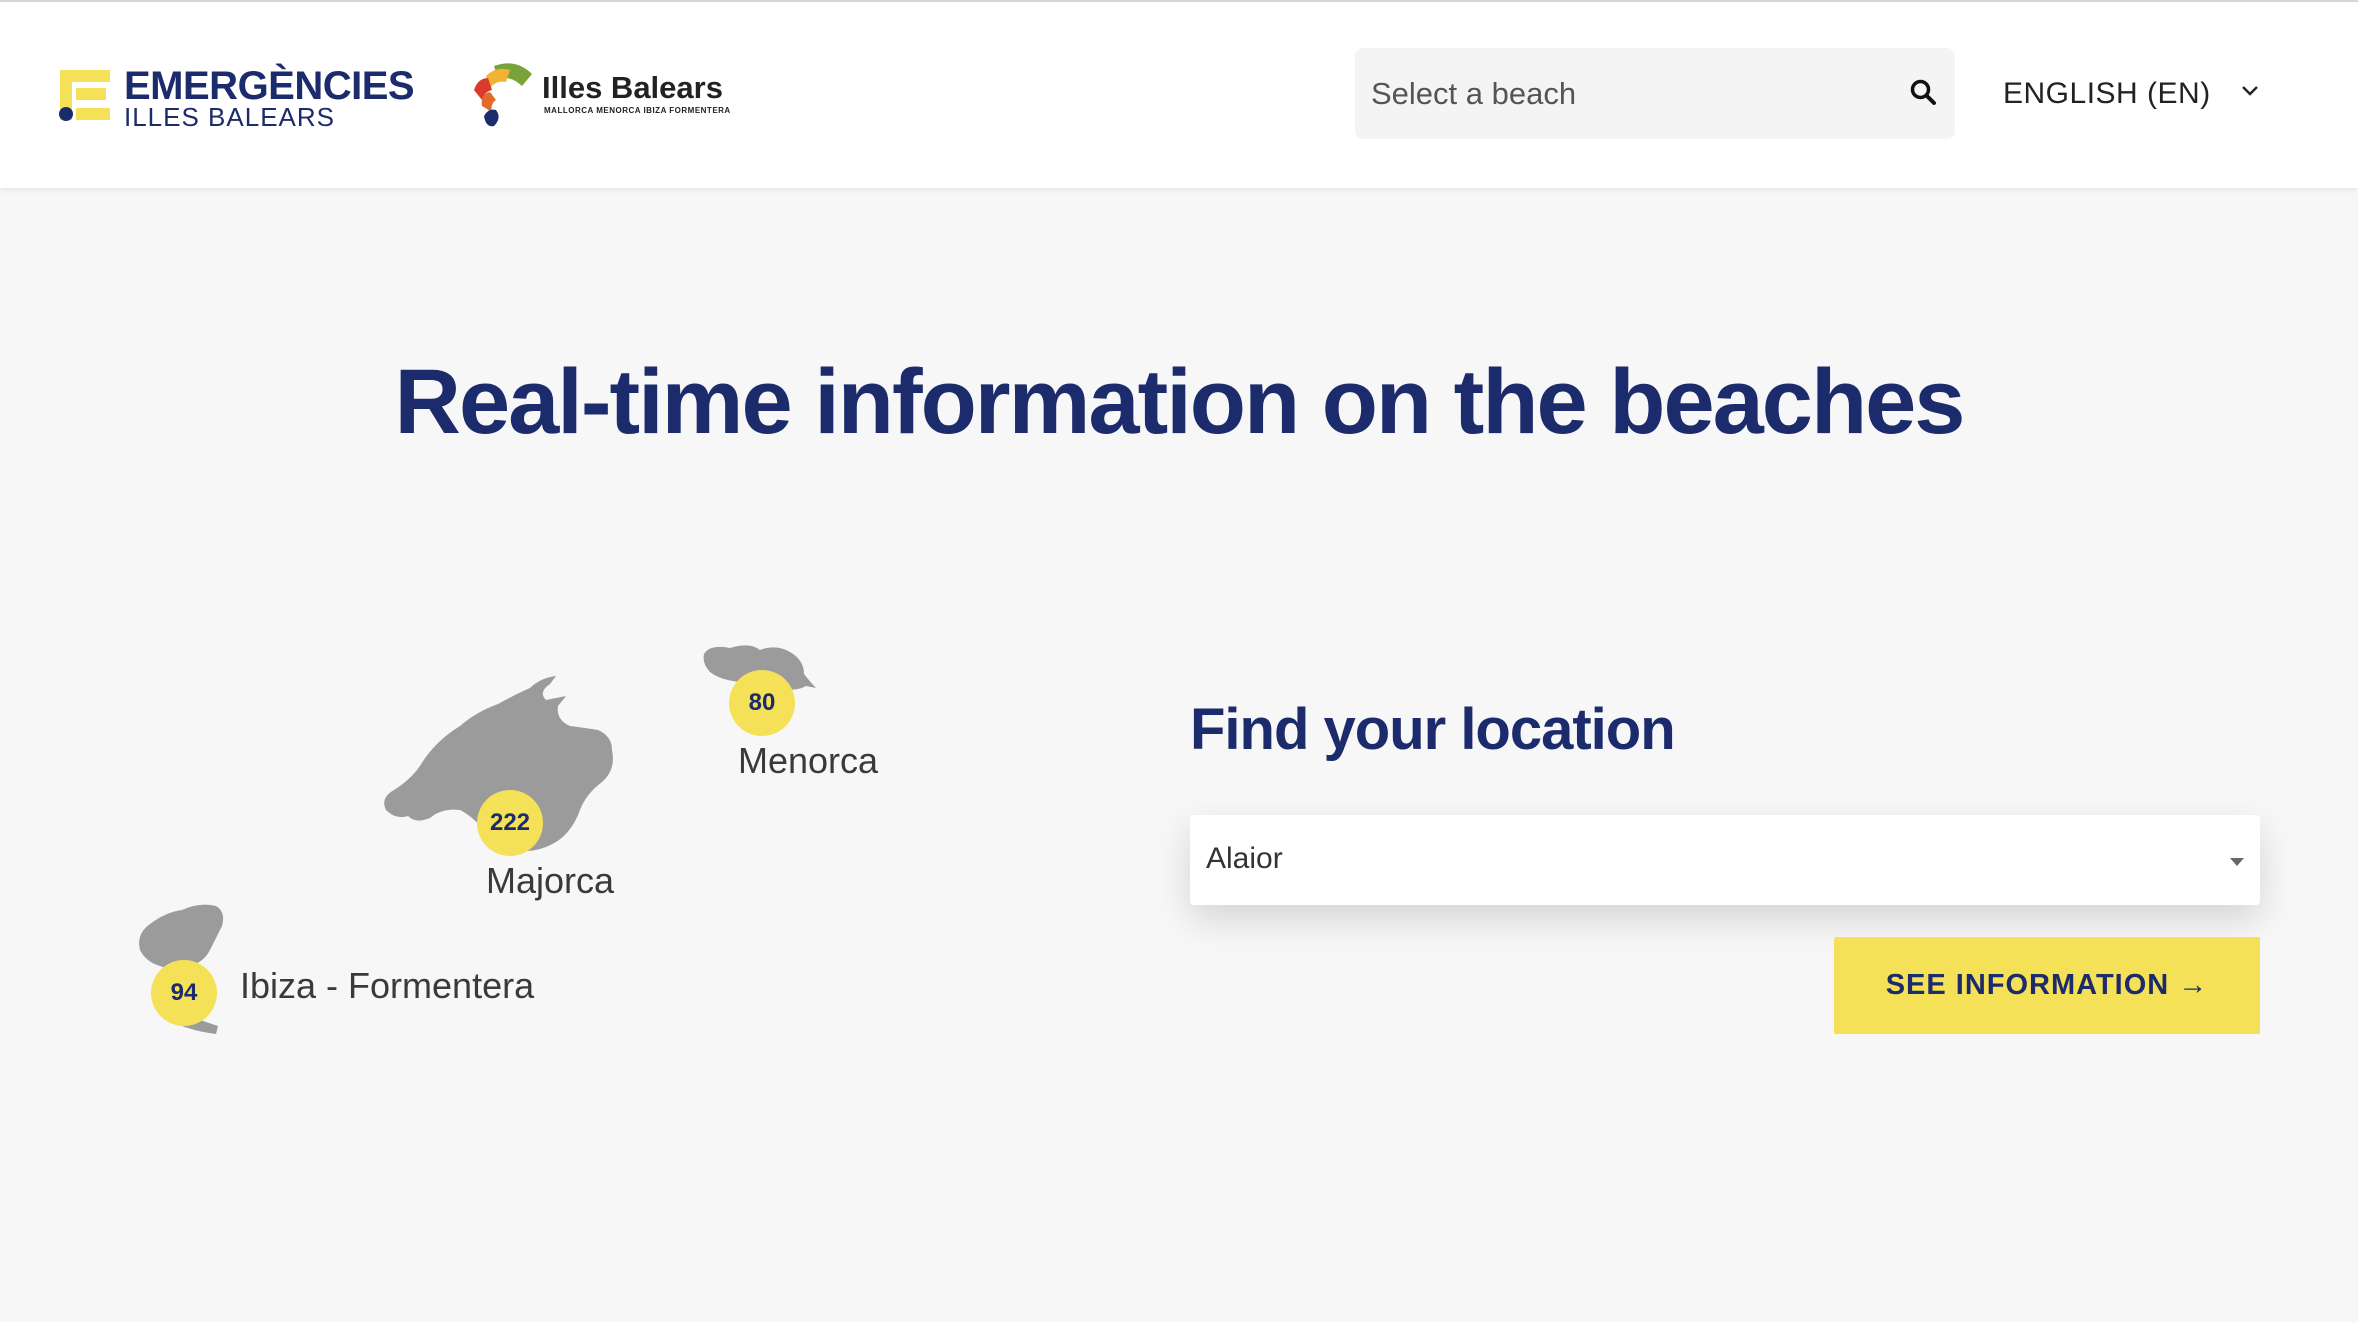  What do you see at coordinates (632, 87) in the screenshot?
I see `illes-balears-title: Illes Balears` at bounding box center [632, 87].